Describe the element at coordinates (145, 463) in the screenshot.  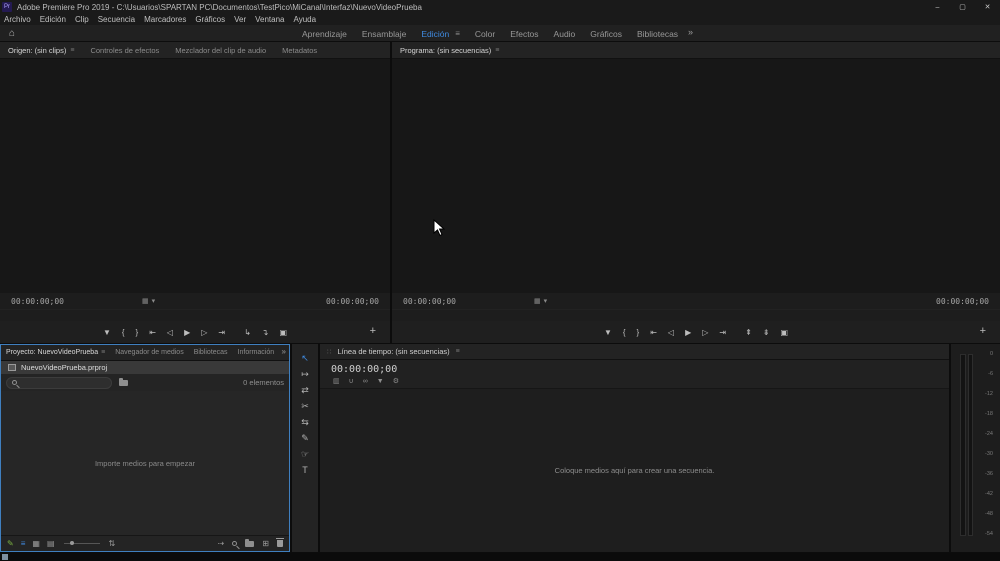
I see `project-empty-area: Importe medios para empezar` at that location.